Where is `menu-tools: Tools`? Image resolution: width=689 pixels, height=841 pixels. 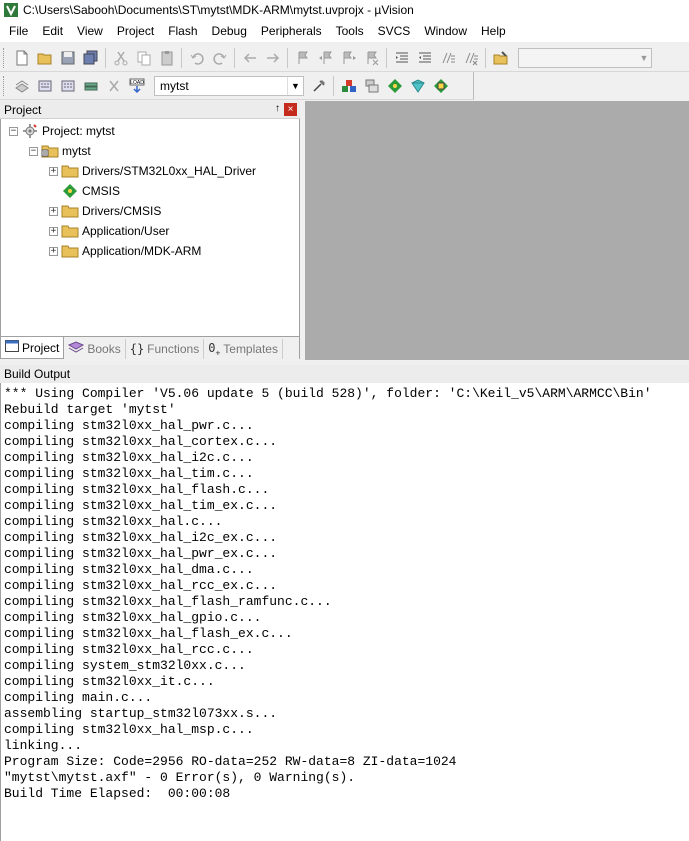 menu-tools: Tools is located at coordinates (350, 31).